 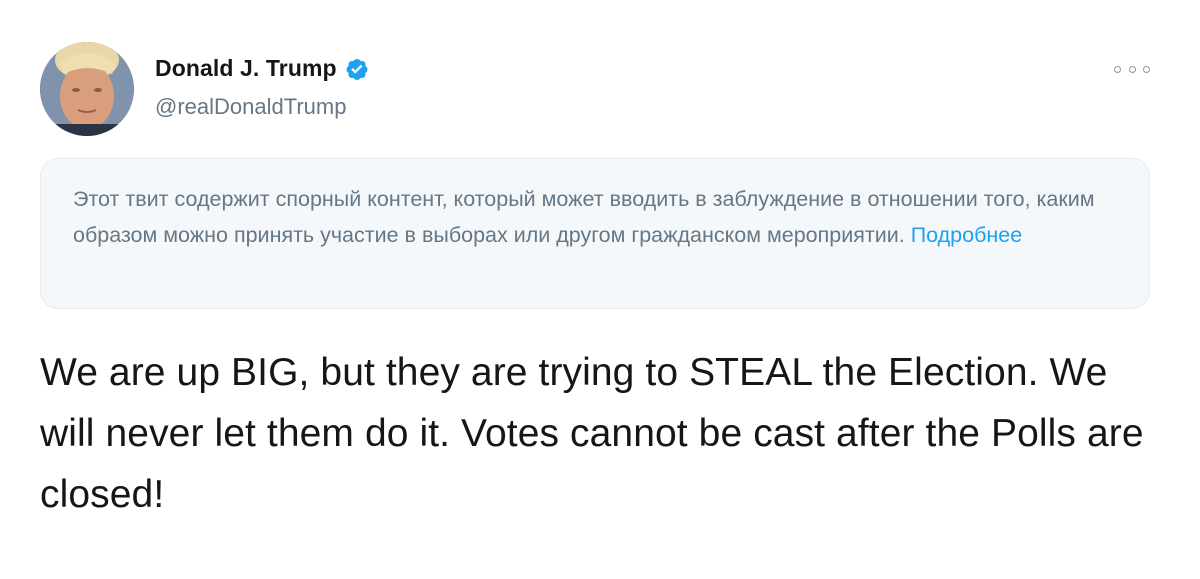 I want to click on avatar, so click(x=87, y=89).